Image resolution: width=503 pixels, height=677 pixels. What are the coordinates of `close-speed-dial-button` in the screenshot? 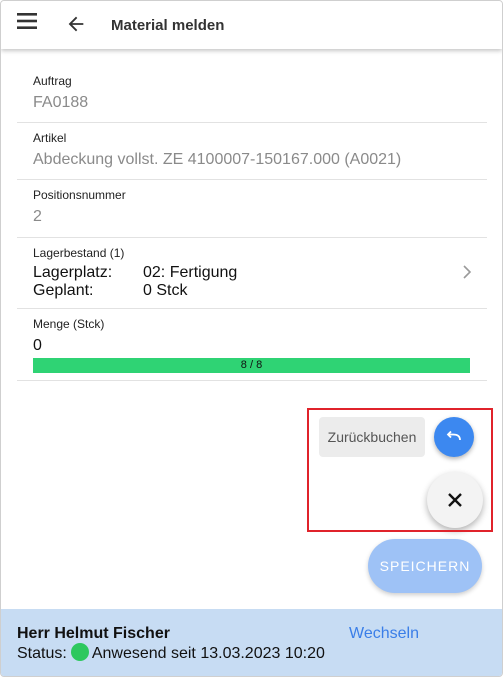 It's located at (455, 500).